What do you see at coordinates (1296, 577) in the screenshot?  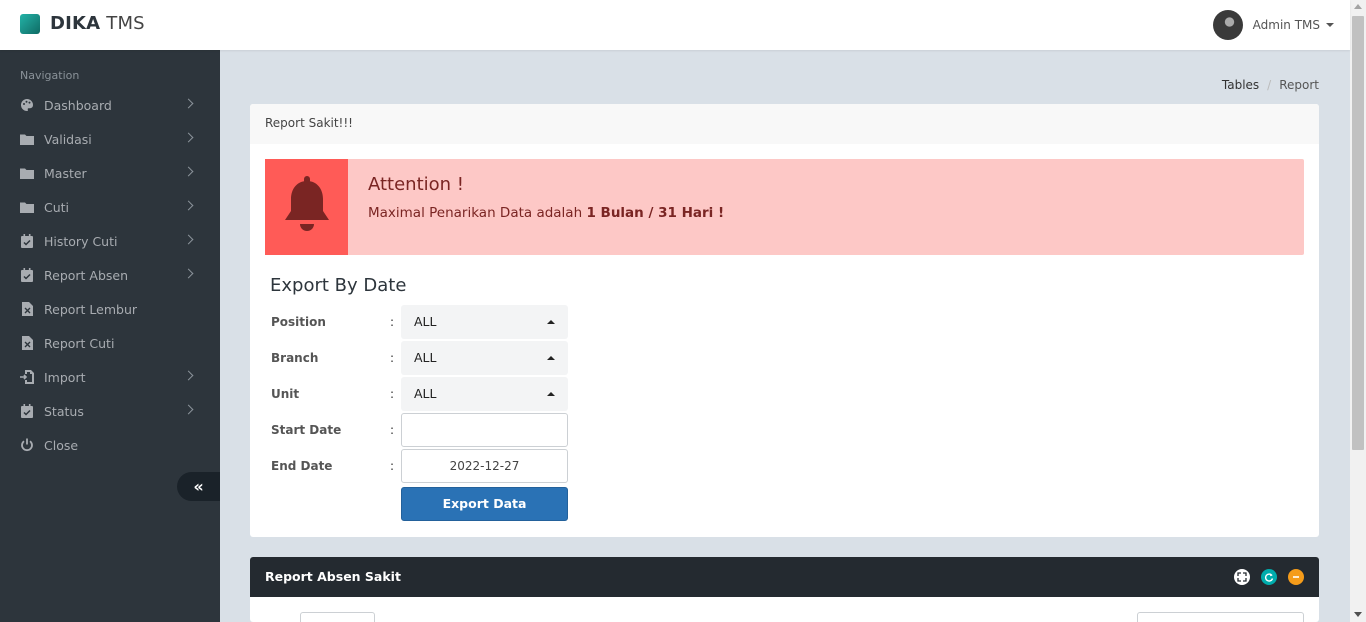 I see `collapse-icon` at bounding box center [1296, 577].